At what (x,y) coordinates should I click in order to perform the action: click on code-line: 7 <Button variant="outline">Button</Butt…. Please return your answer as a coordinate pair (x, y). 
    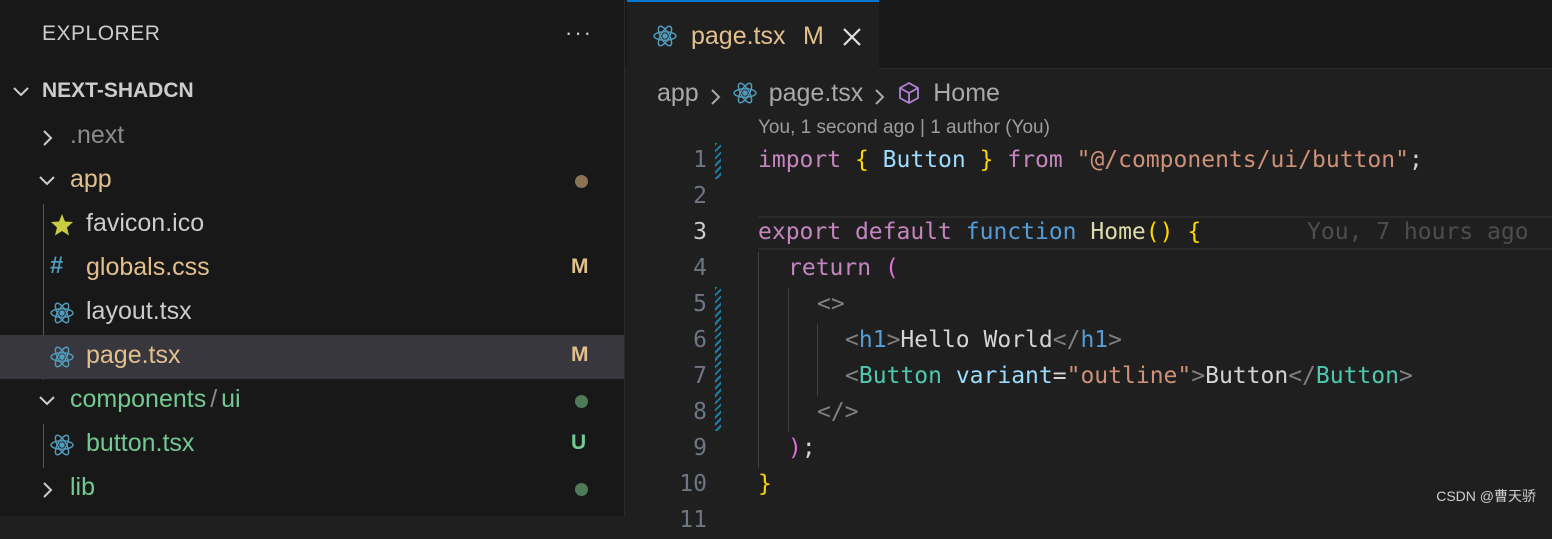
    Looking at the image, I should click on (1088, 377).